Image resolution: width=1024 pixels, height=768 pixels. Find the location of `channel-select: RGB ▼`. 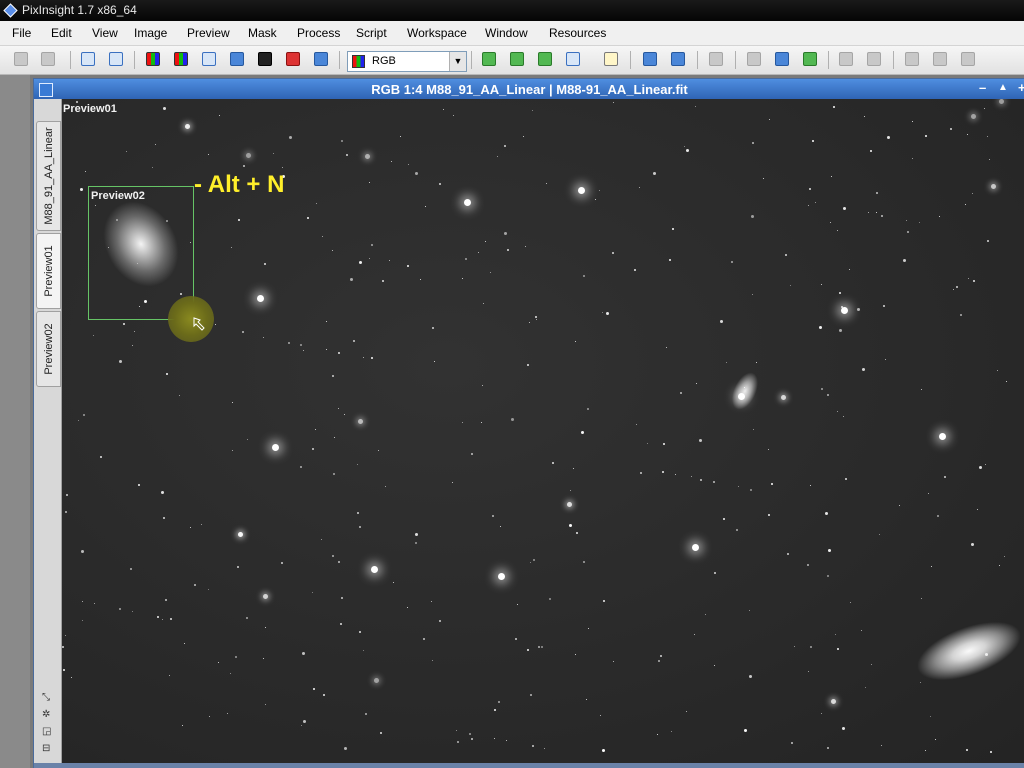

channel-select: RGB ▼ is located at coordinates (407, 61).